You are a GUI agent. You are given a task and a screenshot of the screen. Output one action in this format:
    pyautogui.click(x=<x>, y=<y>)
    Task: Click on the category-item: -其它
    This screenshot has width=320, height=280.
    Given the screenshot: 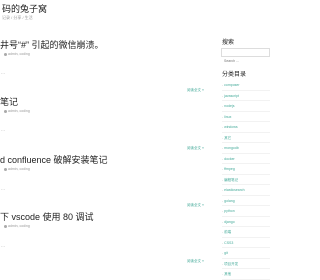 What is the action you would take?
    pyautogui.click(x=246, y=138)
    